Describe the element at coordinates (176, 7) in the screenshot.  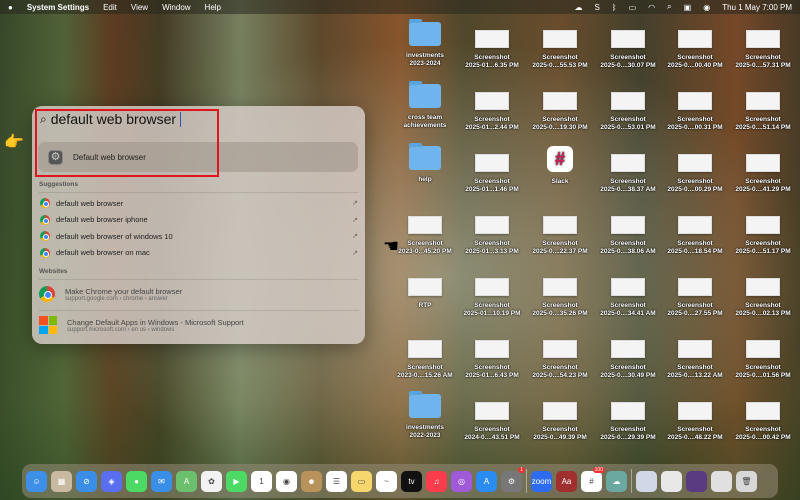
I see `menu-window: Window` at that location.